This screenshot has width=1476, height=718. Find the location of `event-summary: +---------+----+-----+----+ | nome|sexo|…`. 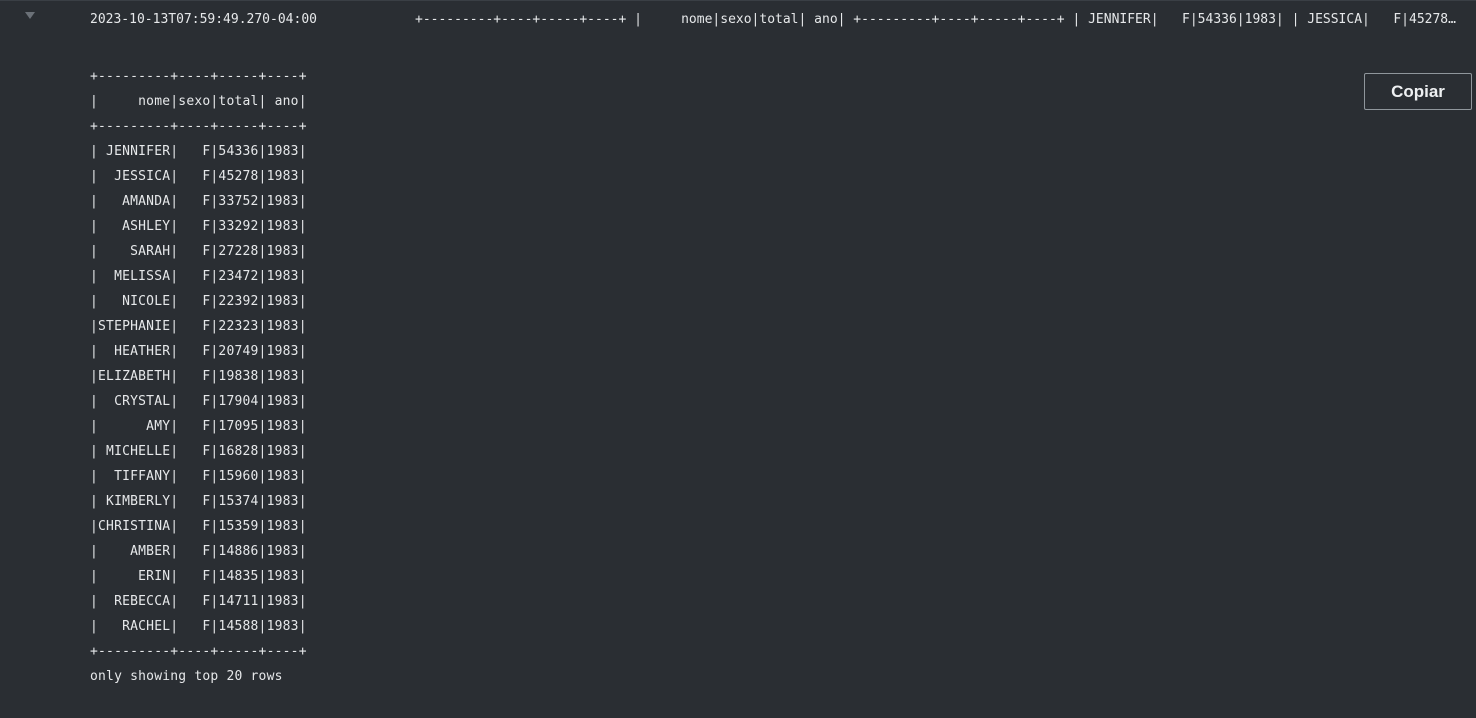

event-summary: +---------+----+-----+----+ | nome|sexo|… is located at coordinates (938, 19).